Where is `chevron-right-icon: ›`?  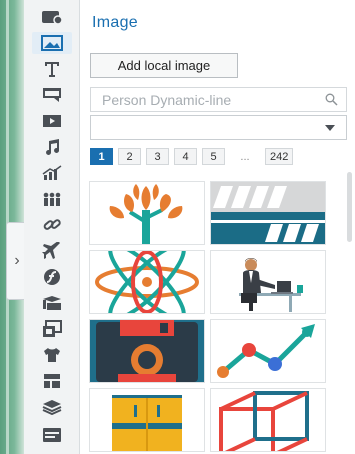 chevron-right-icon: › is located at coordinates (17, 260).